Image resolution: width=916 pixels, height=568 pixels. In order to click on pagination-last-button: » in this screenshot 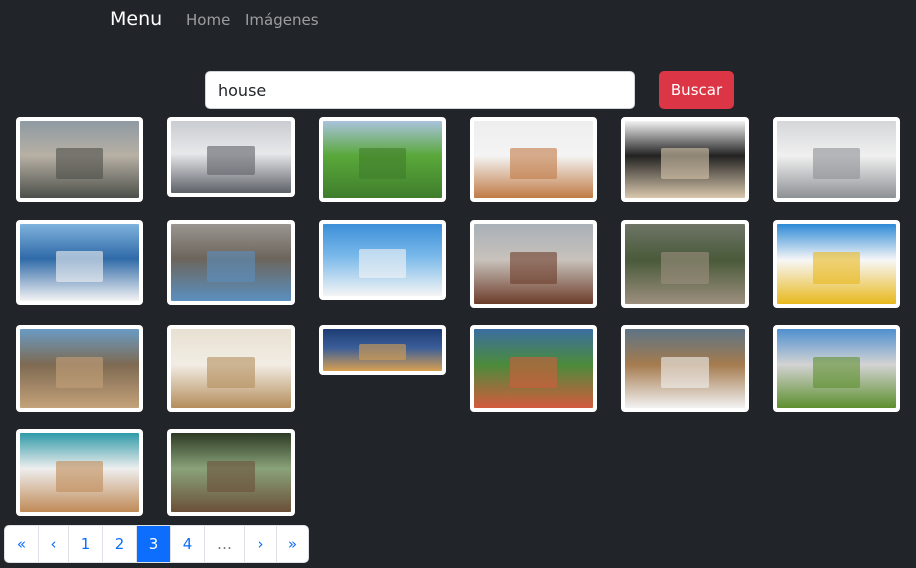, I will do `click(292, 544)`.